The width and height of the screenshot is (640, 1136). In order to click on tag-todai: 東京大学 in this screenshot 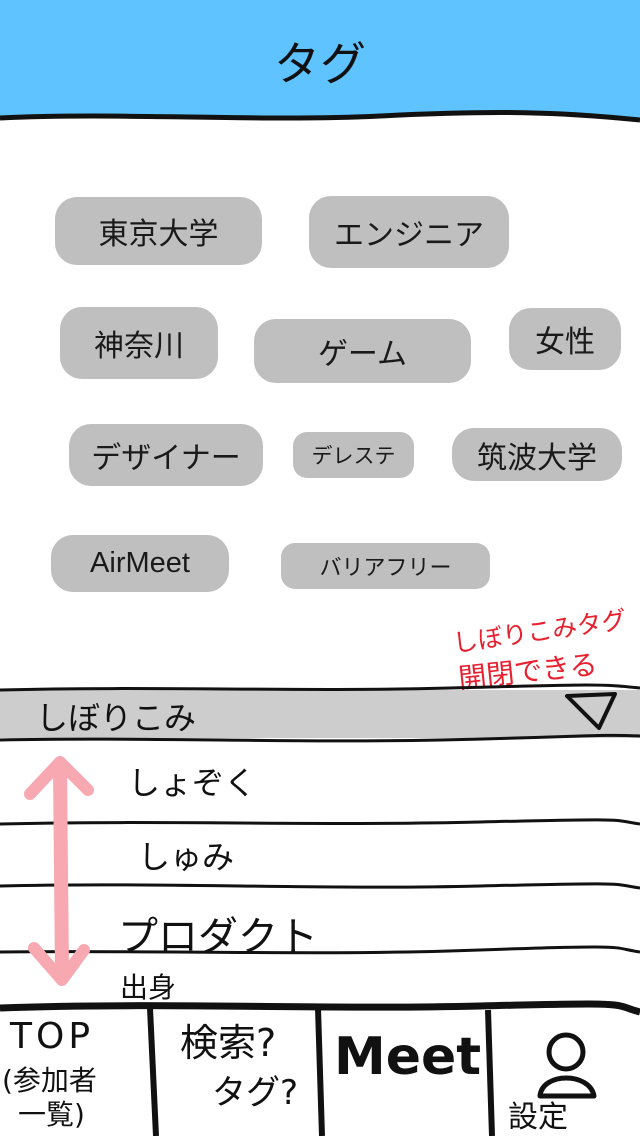, I will do `click(158, 231)`.